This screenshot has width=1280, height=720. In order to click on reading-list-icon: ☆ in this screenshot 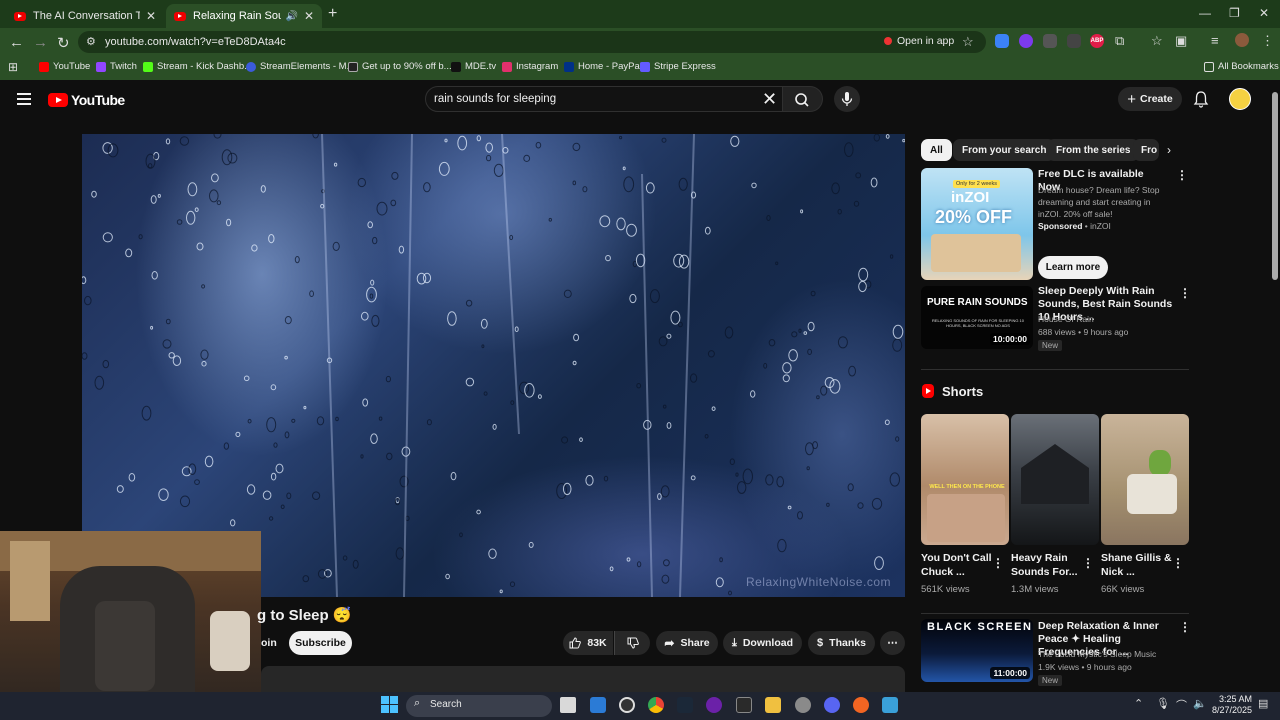, I will do `click(1157, 41)`.